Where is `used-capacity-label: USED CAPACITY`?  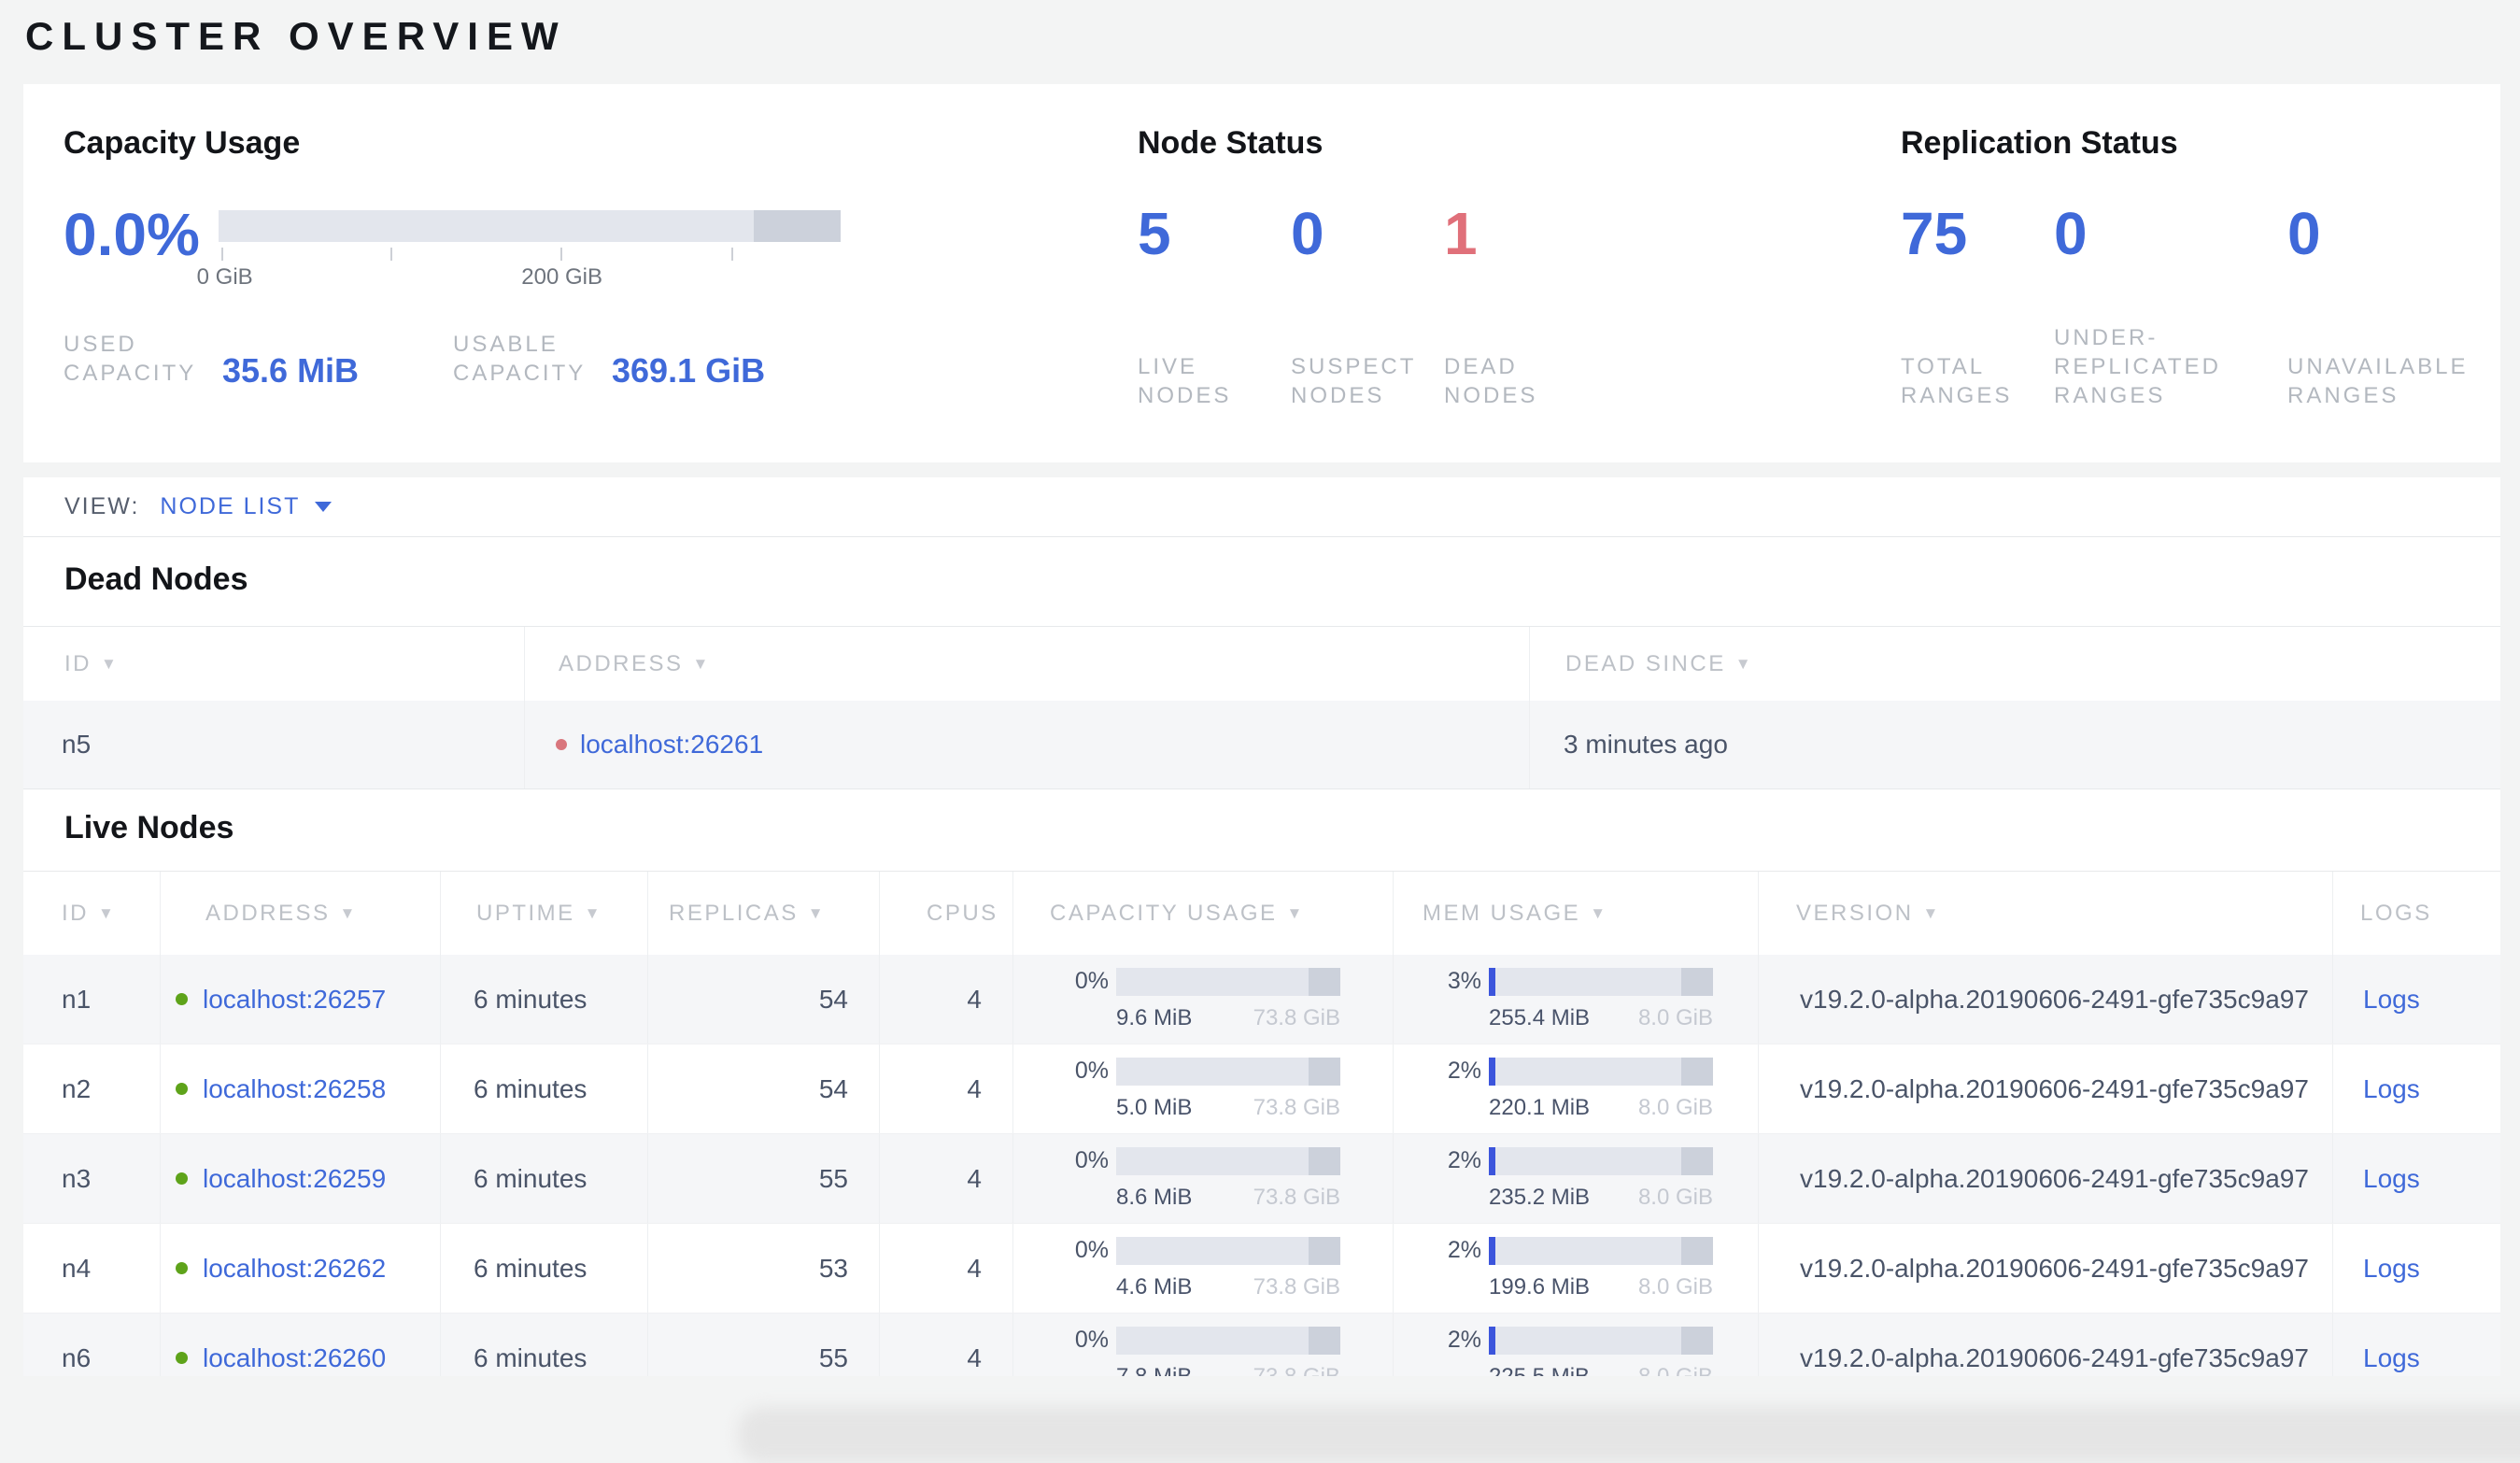
used-capacity-label: USED CAPACITY is located at coordinates (130, 359).